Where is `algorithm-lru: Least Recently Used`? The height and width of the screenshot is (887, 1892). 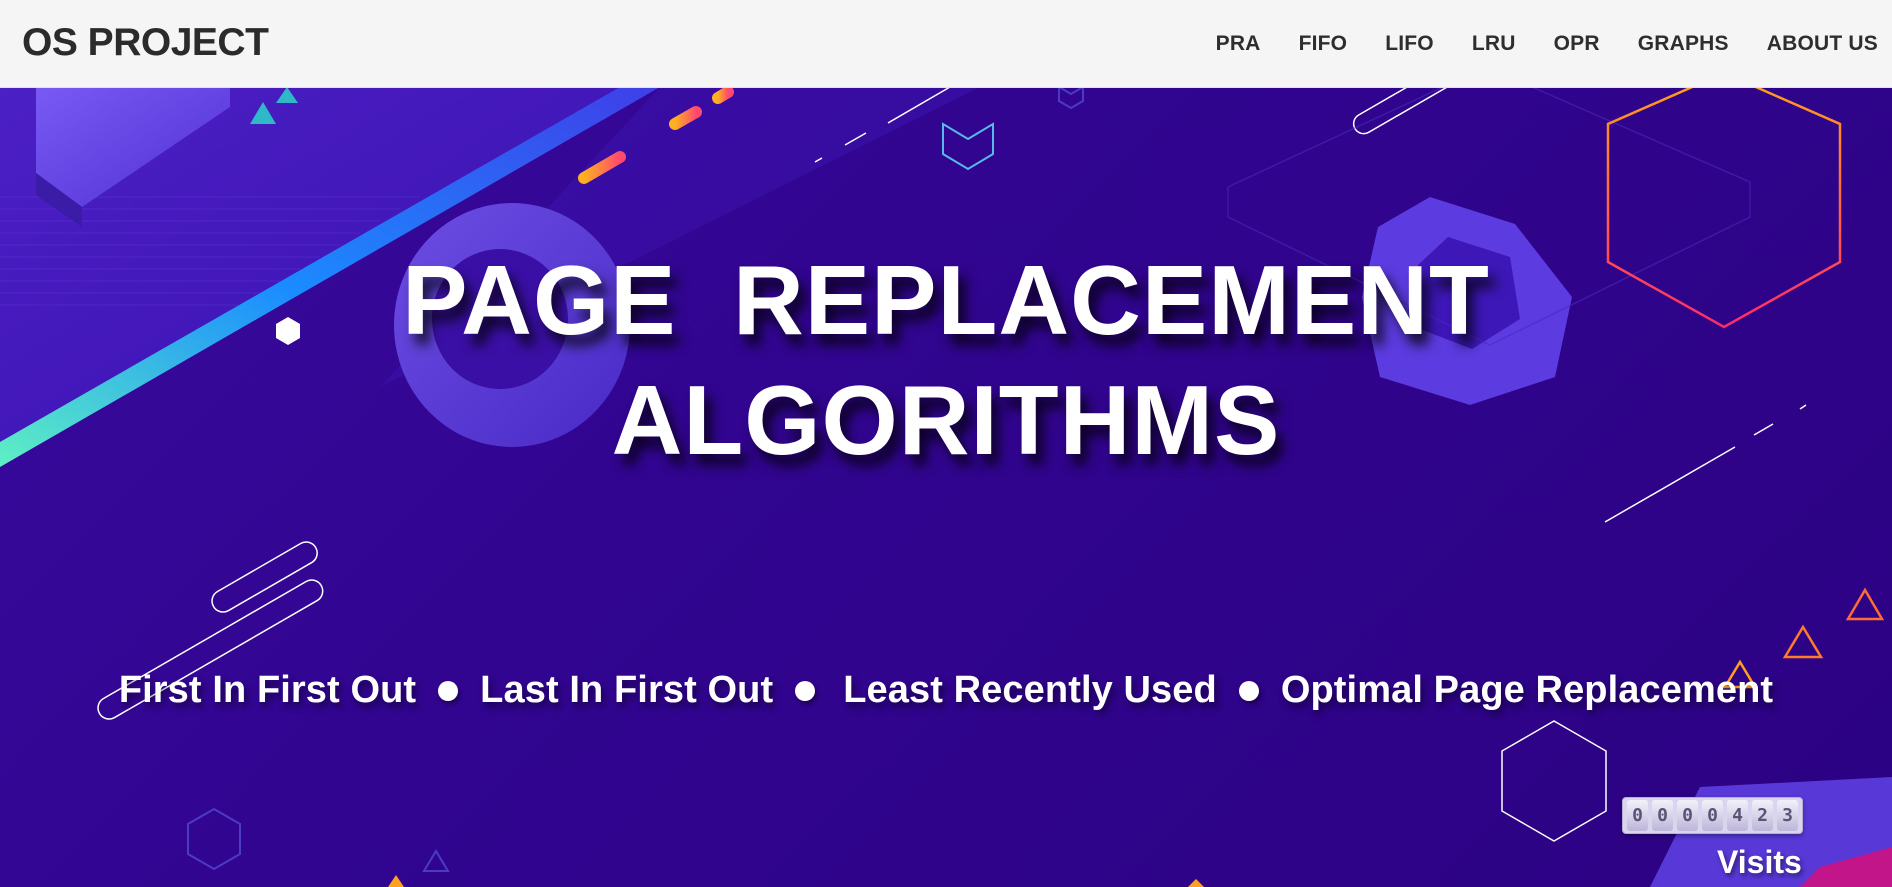 algorithm-lru: Least Recently Used is located at coordinates (1030, 690).